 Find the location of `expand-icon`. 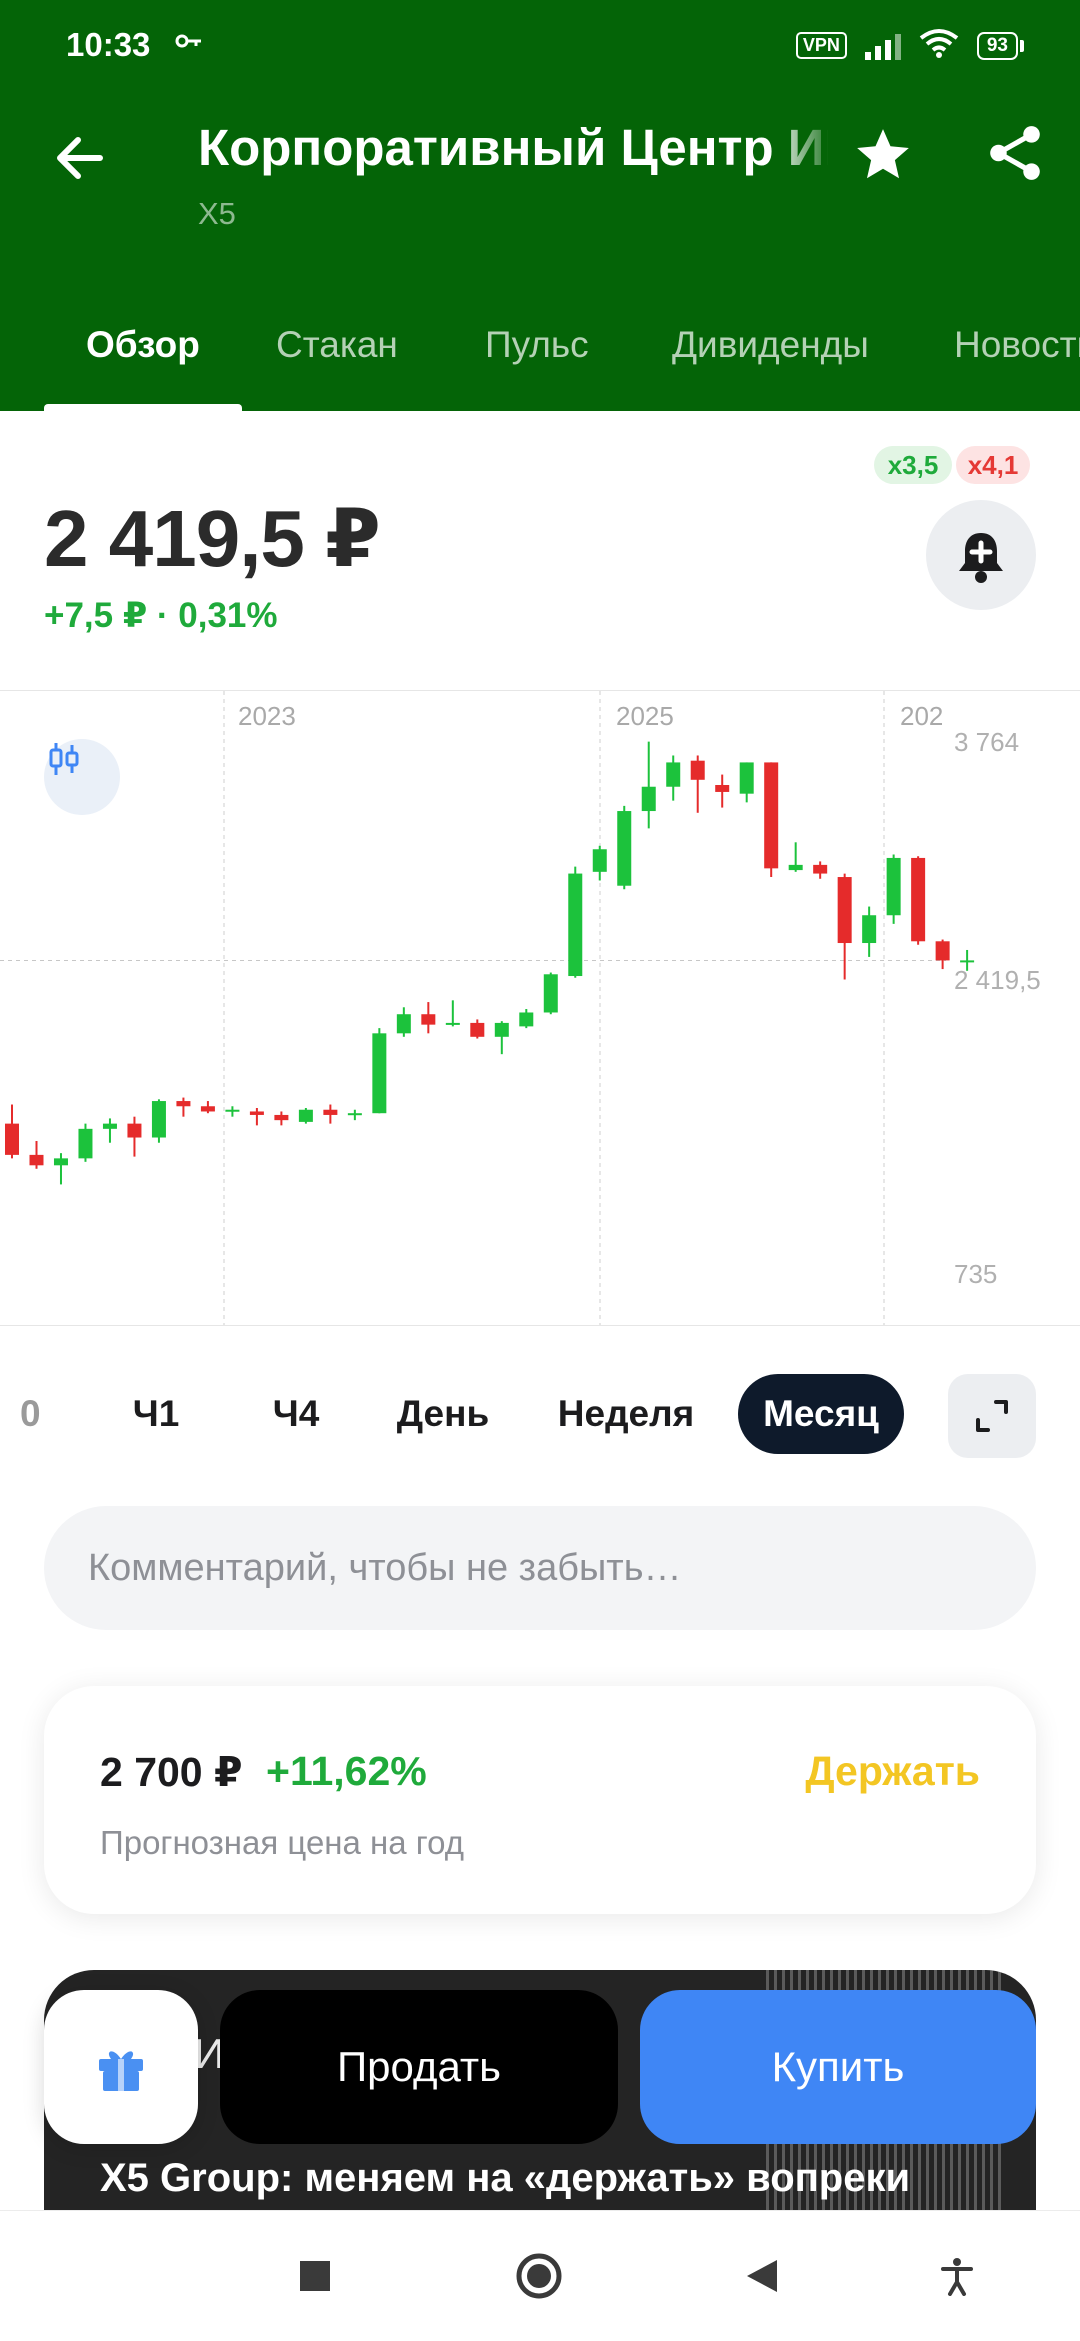

expand-icon is located at coordinates (992, 1416).